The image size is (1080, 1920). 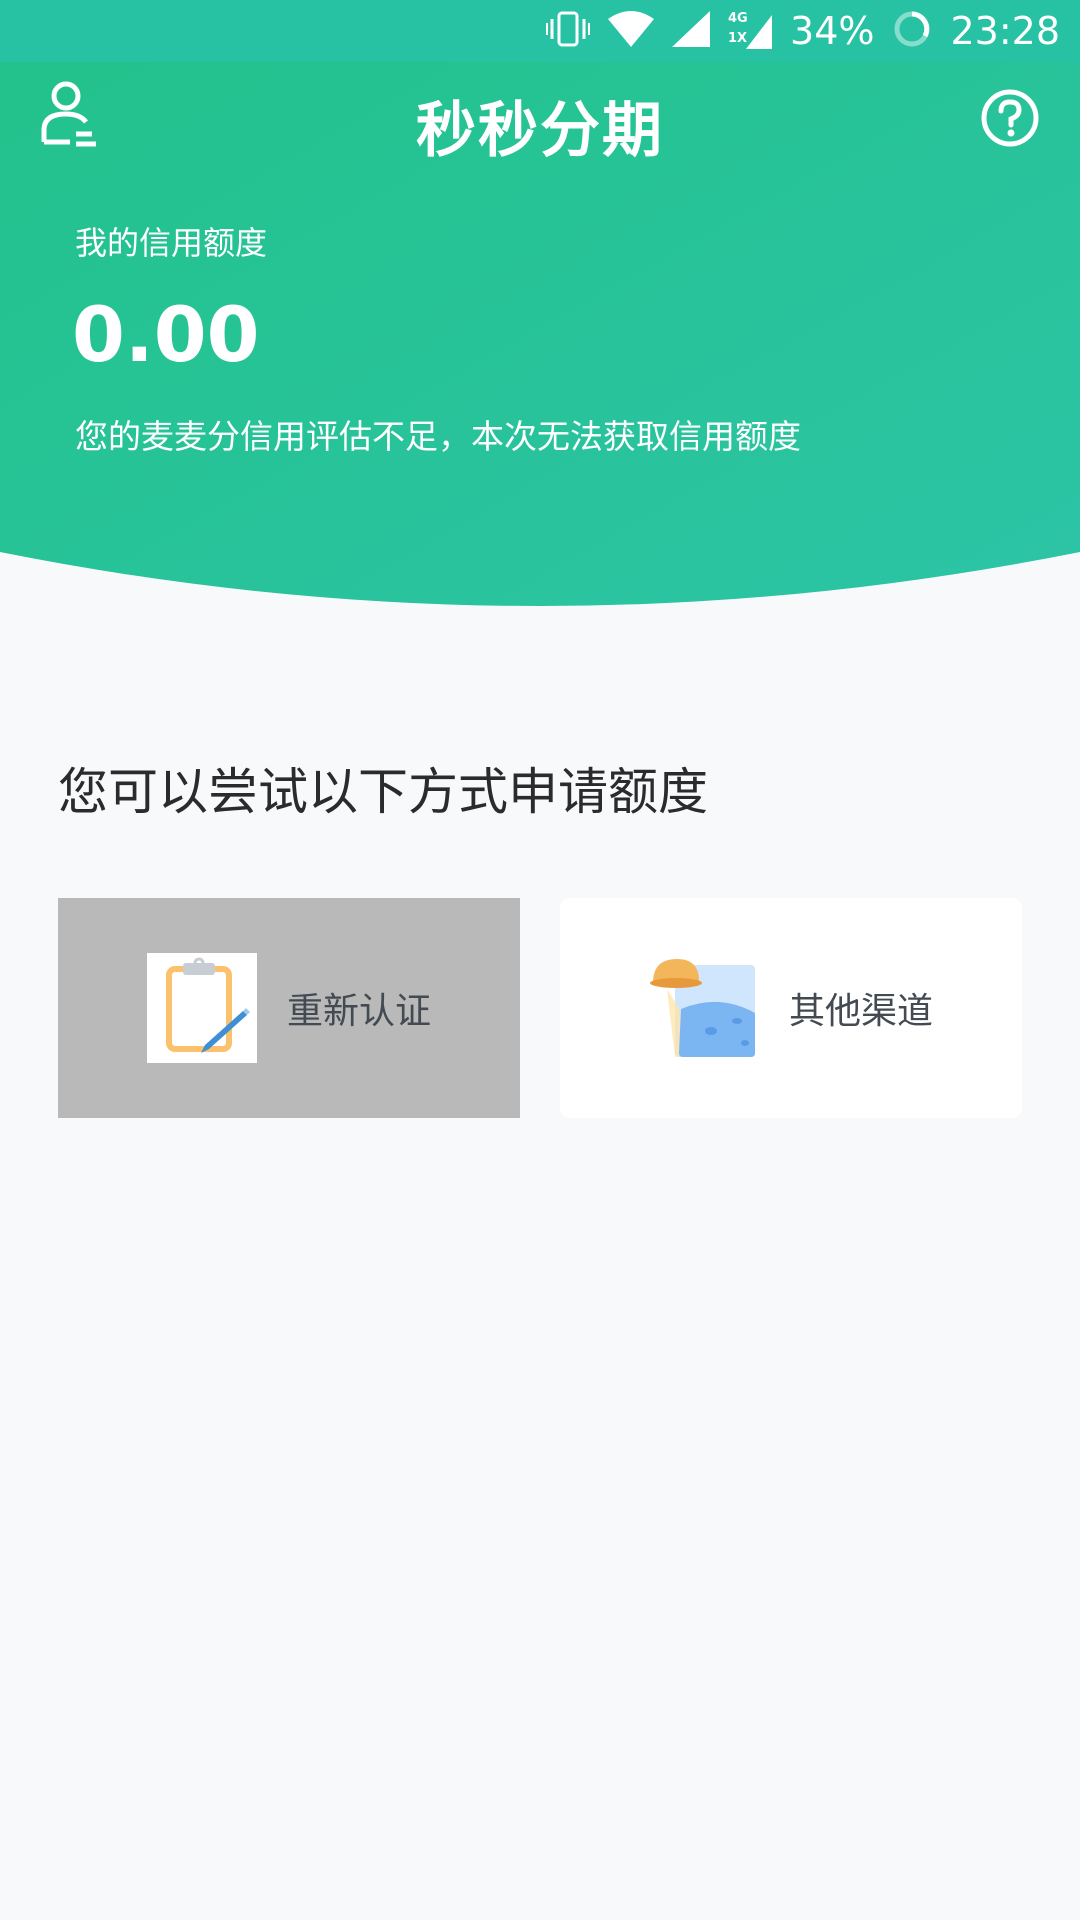 What do you see at coordinates (201, 1008) in the screenshot?
I see `clipboard-icon` at bounding box center [201, 1008].